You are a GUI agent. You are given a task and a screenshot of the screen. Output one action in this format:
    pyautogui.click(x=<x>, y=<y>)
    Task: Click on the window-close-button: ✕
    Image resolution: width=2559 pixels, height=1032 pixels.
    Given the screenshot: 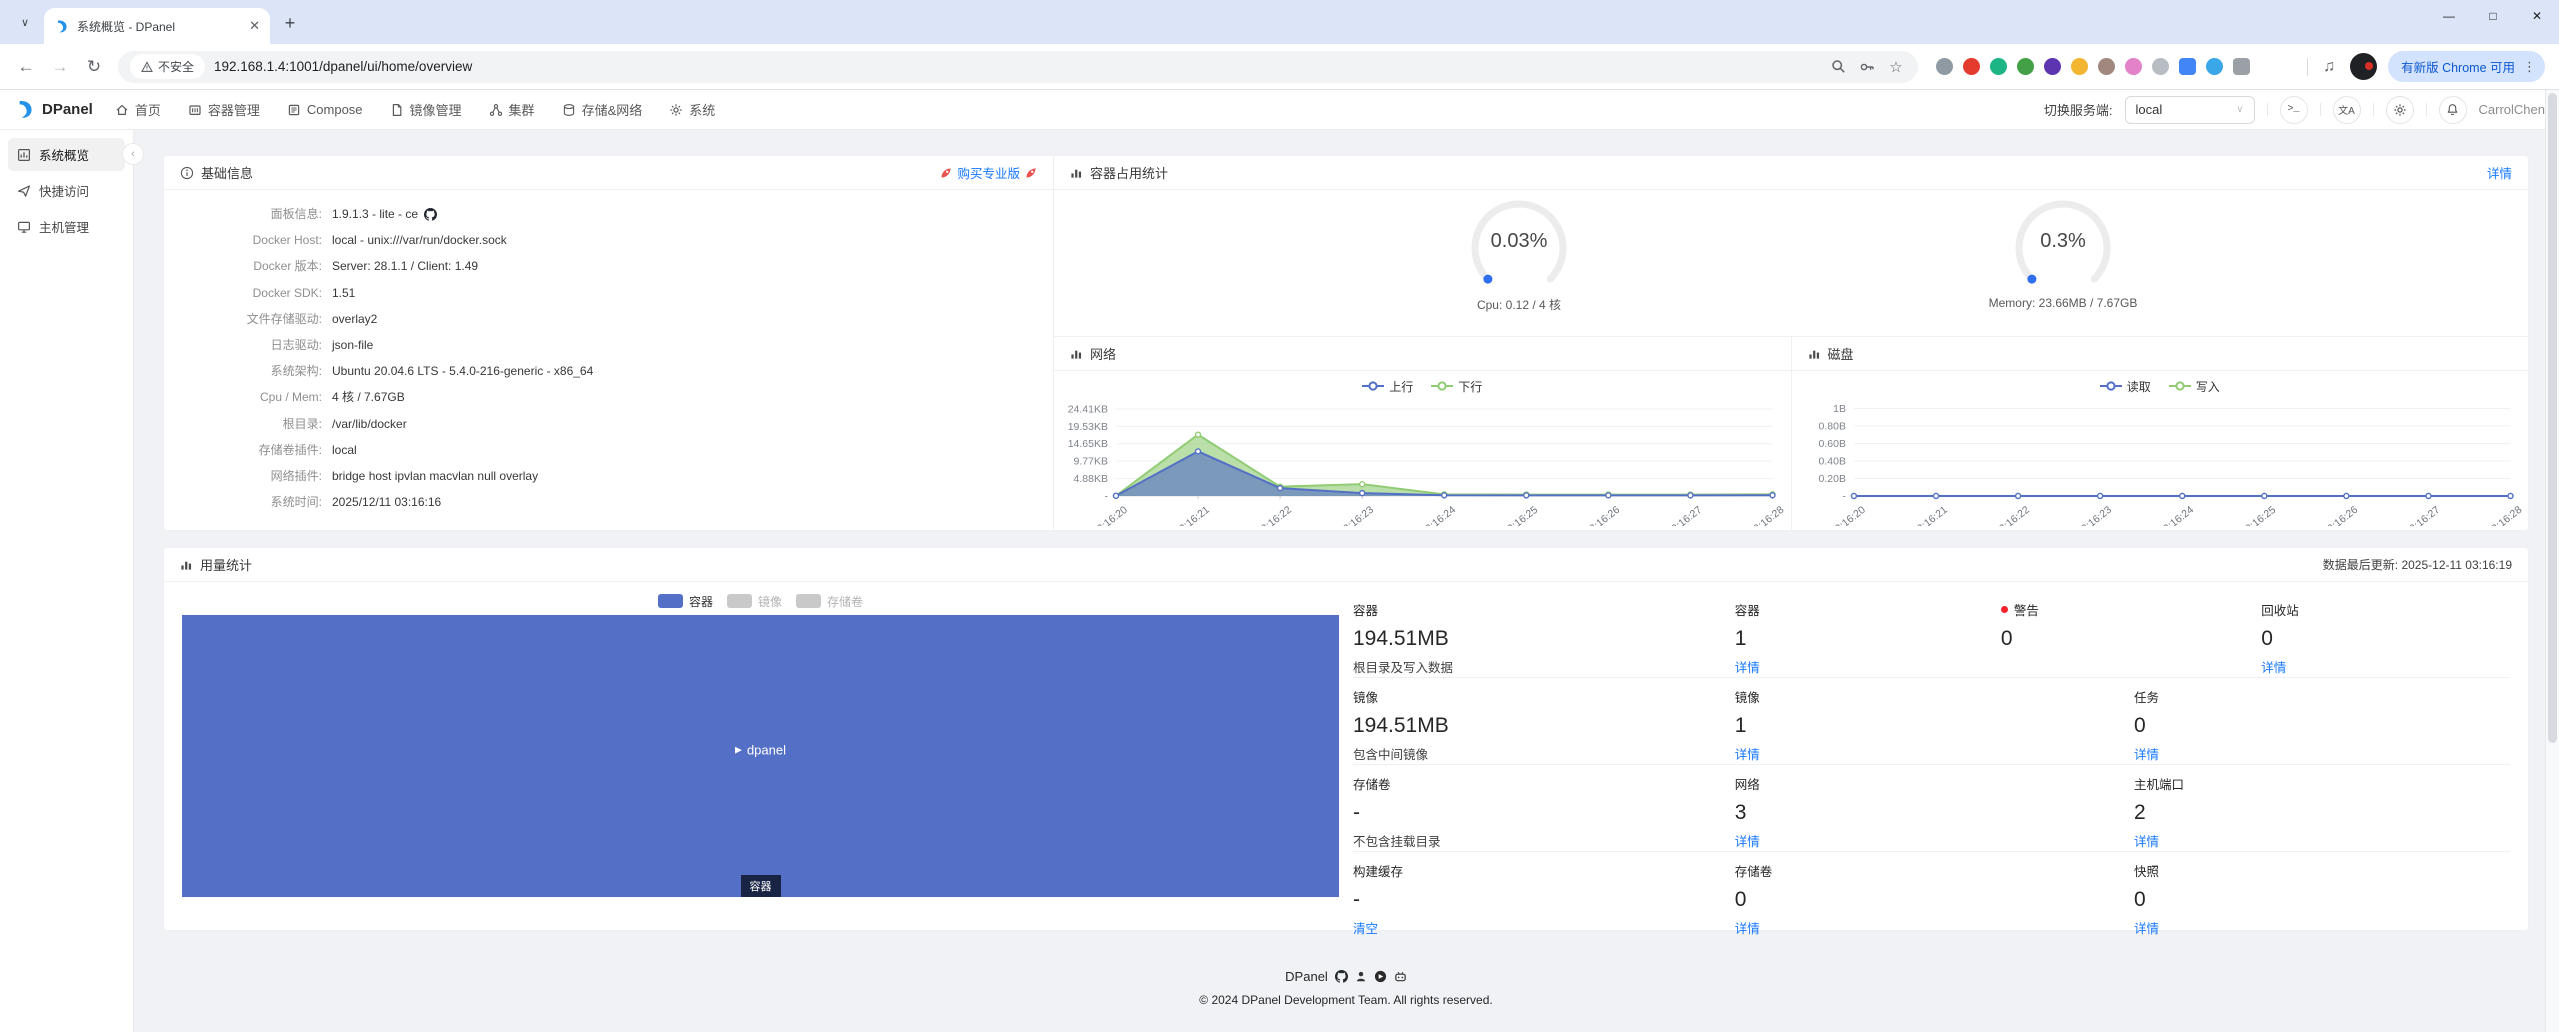 What is the action you would take?
    pyautogui.click(x=2537, y=16)
    